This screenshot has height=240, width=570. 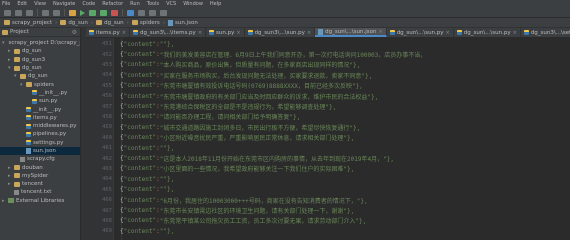 I want to click on menu-item-edit: Edit, so click(x=22, y=4).